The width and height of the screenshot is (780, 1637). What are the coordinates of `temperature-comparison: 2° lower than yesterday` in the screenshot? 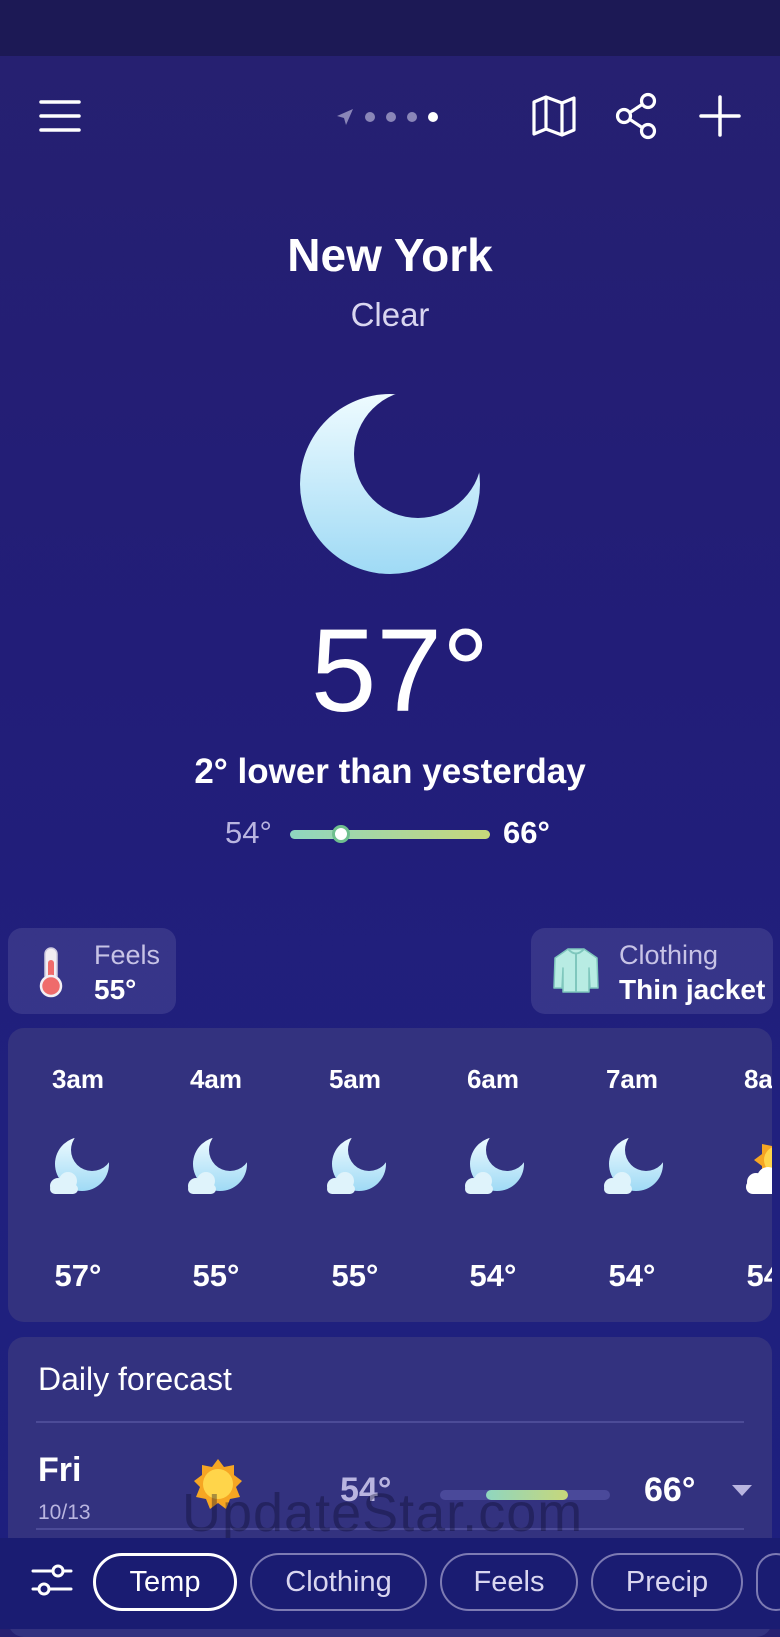 It's located at (390, 771).